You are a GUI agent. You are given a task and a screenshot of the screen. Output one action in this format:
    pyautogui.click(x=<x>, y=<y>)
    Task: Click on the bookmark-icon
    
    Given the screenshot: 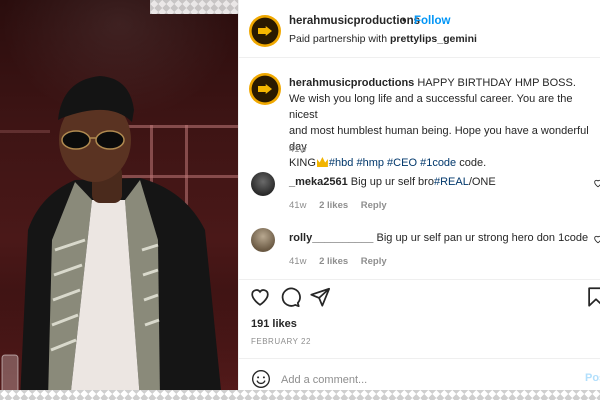 What is the action you would take?
    pyautogui.click(x=592, y=297)
    